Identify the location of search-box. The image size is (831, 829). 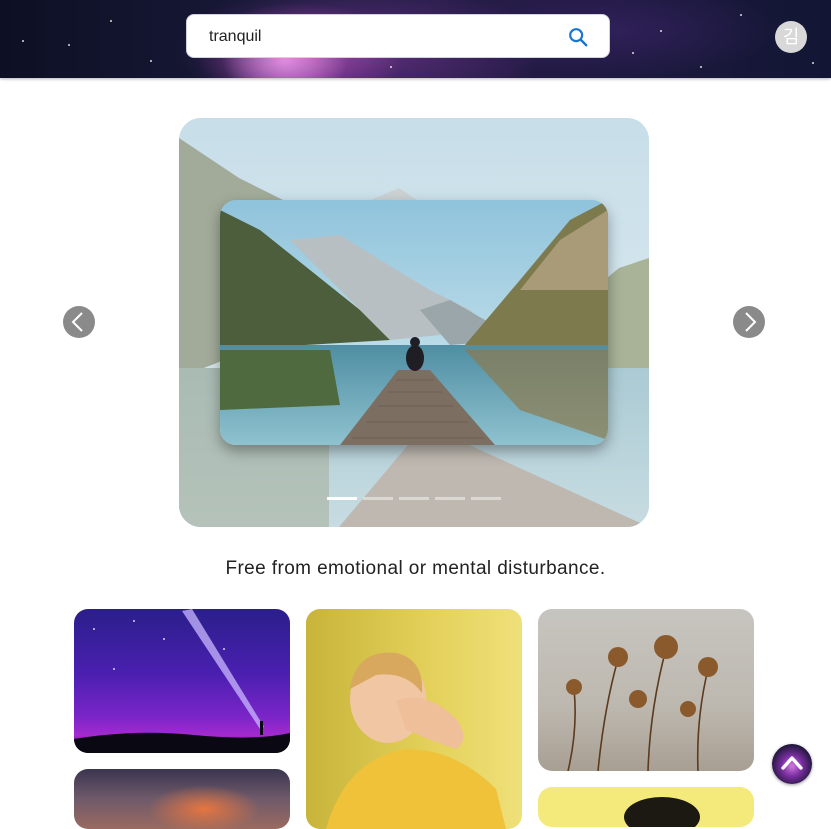
(398, 36).